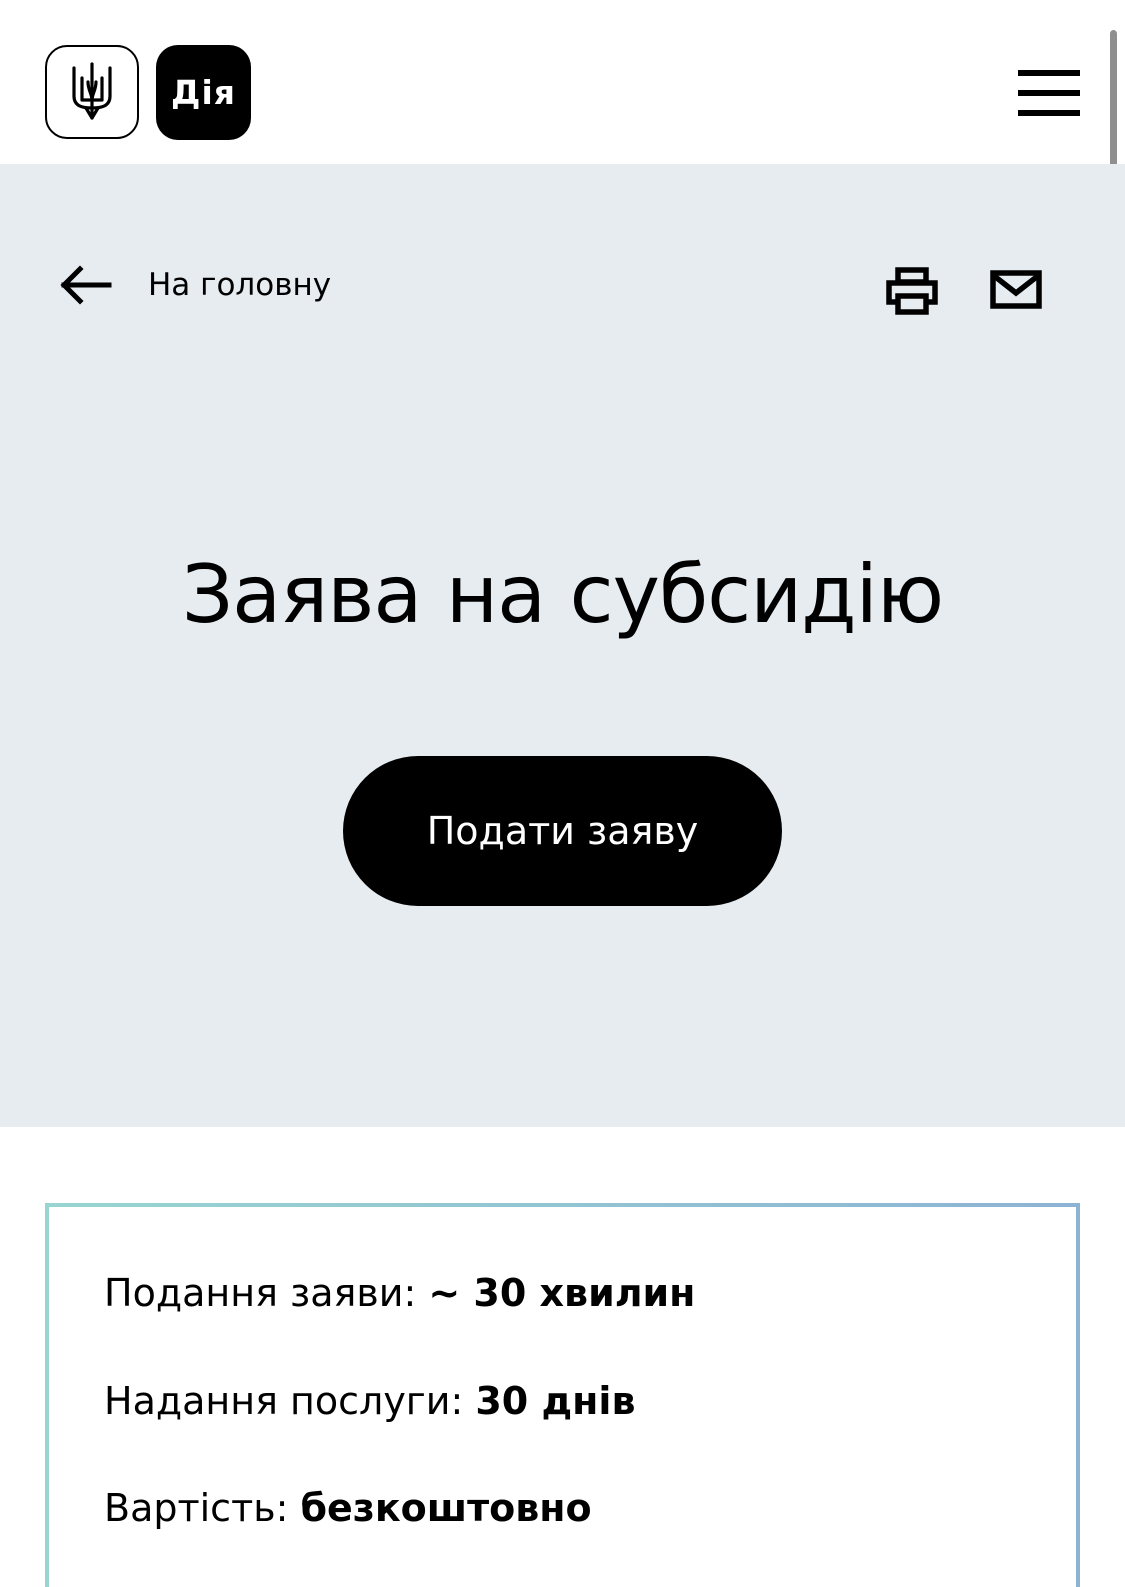  What do you see at coordinates (240, 285) in the screenshot?
I see `back-link-label: На головну` at bounding box center [240, 285].